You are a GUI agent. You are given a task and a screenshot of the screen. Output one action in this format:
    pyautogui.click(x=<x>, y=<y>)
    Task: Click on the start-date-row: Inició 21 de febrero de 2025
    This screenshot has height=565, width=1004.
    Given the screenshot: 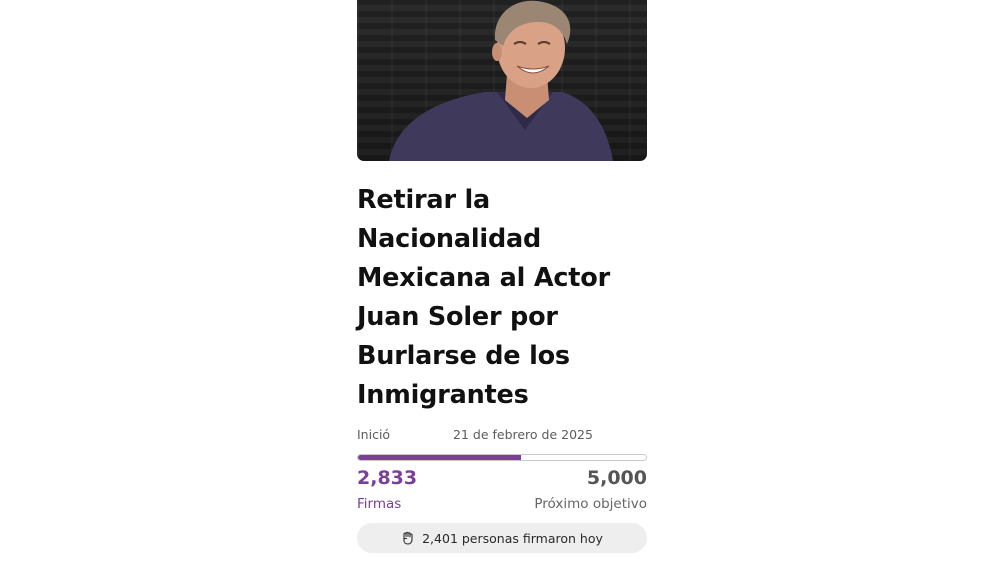 What is the action you would take?
    pyautogui.click(x=502, y=436)
    